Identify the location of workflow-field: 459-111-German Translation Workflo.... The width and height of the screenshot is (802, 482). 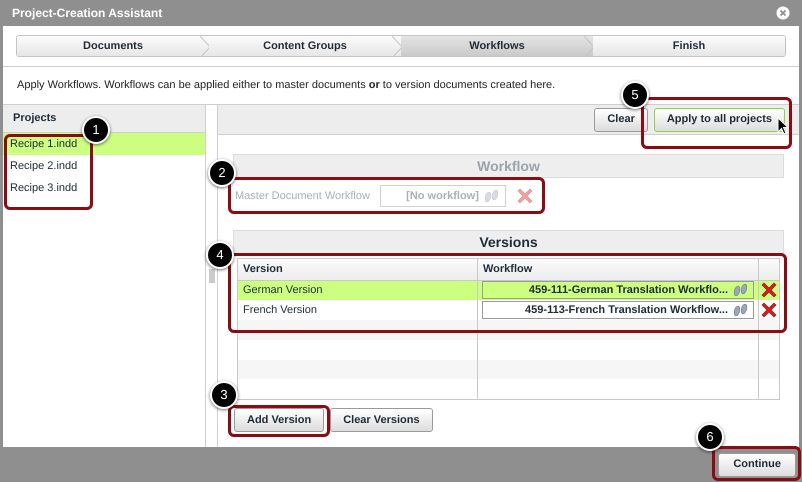
(618, 290).